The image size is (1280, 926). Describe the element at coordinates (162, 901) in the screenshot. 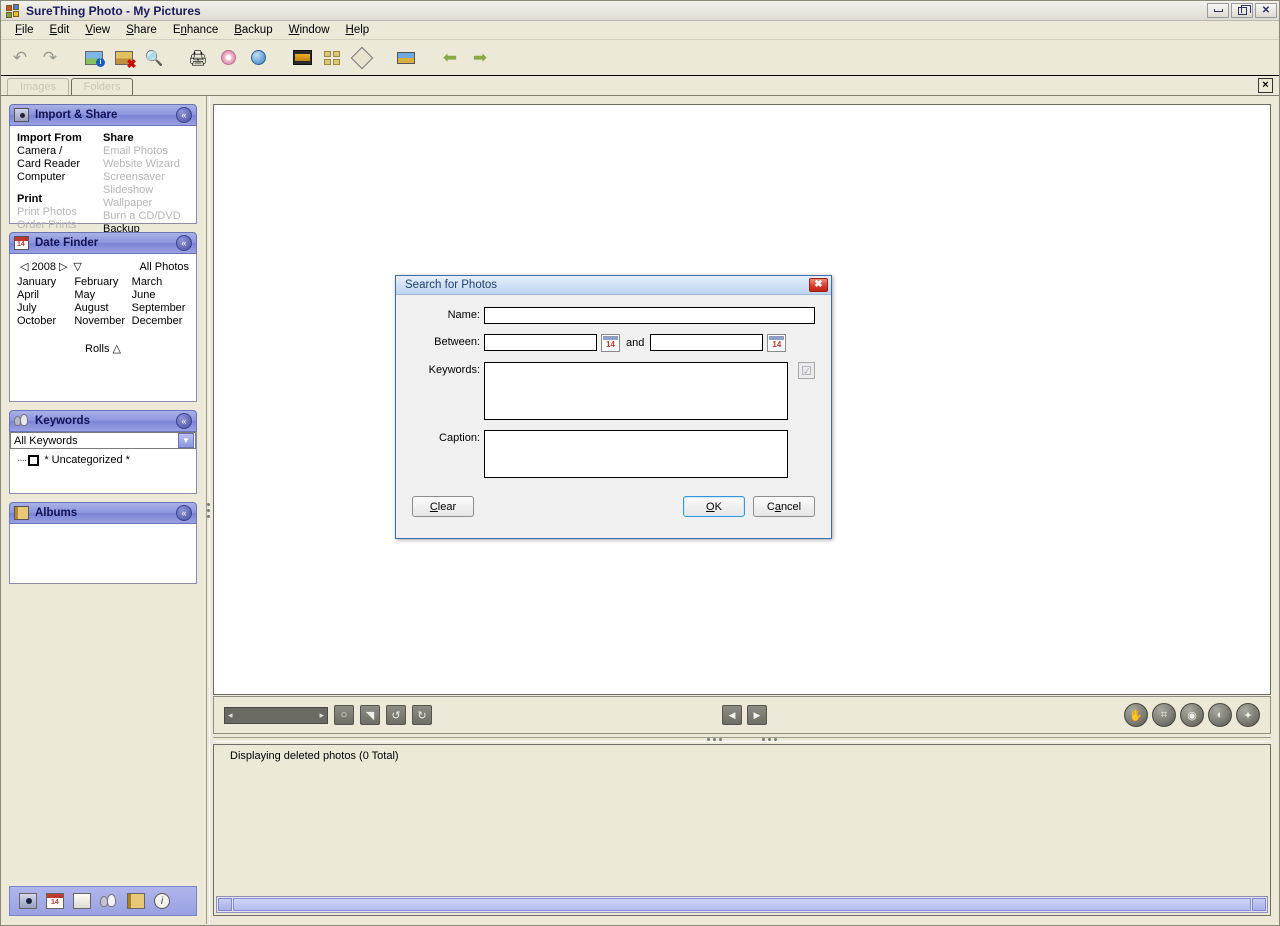

I see `info-icon: i` at that location.